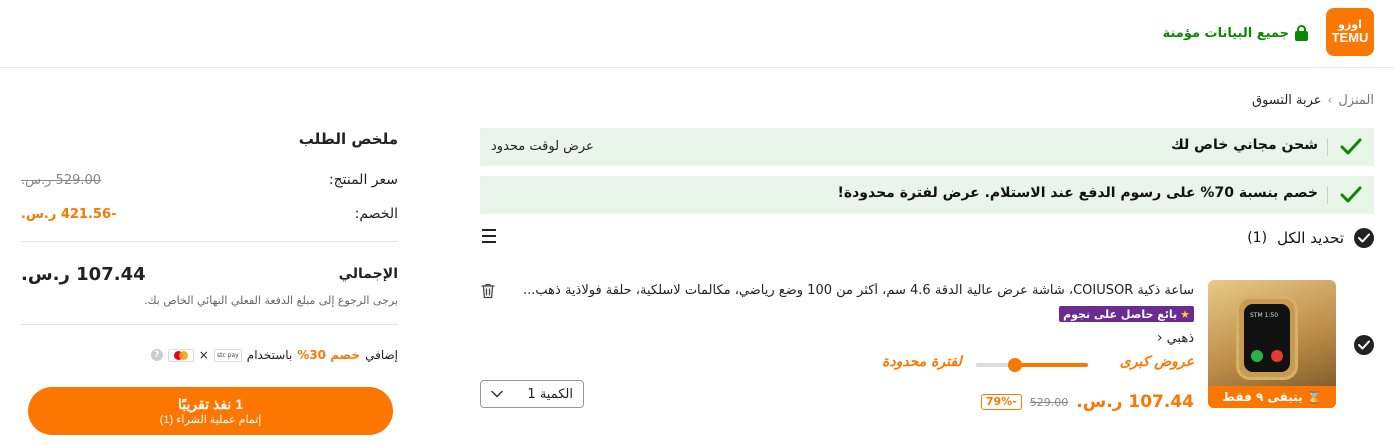  What do you see at coordinates (348, 139) in the screenshot?
I see `summary-title: ملخص الطلب` at bounding box center [348, 139].